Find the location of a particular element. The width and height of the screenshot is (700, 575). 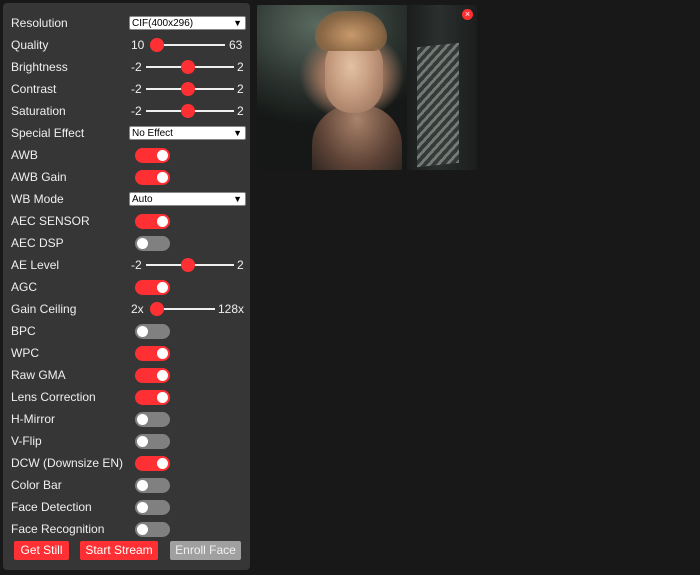

gain-ceiling-row: Gain Ceiling 2x 128x is located at coordinates (127, 309).